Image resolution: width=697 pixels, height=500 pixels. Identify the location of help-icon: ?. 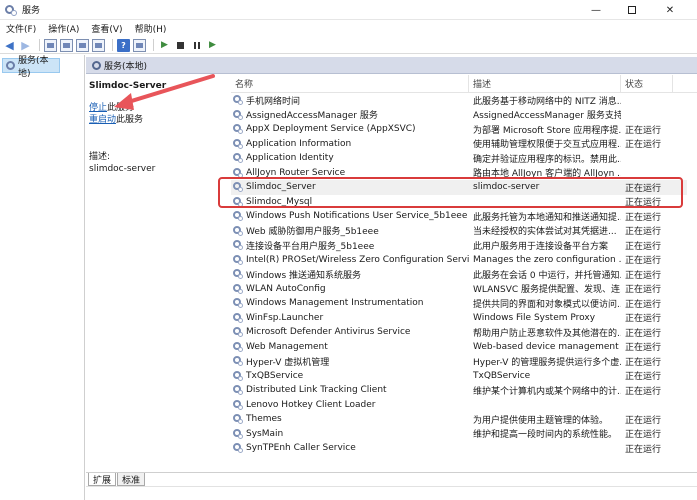
(123, 45).